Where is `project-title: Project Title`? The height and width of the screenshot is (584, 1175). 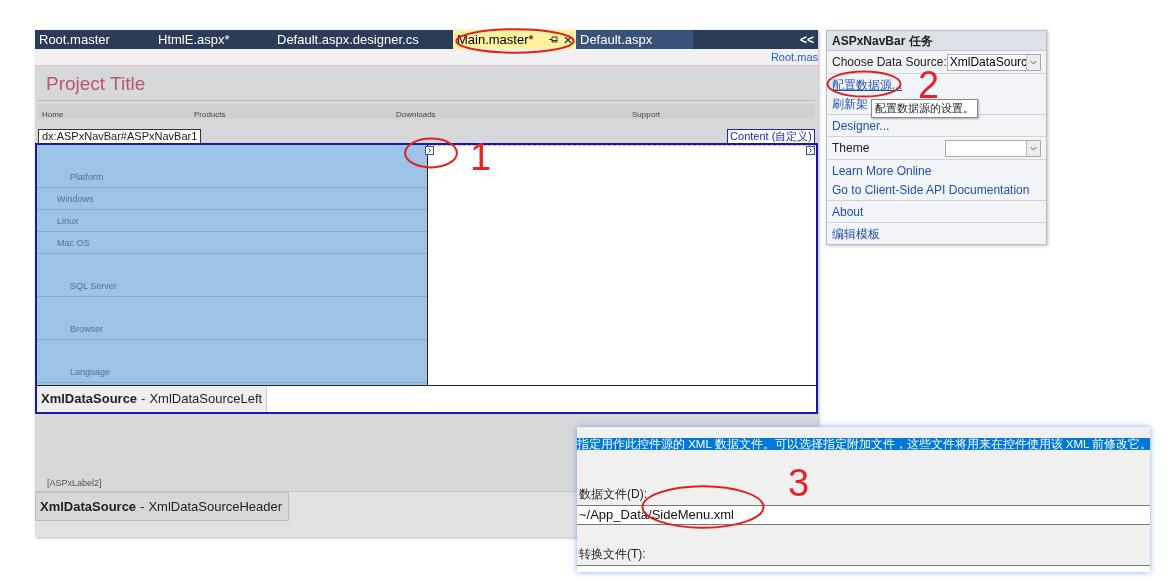 project-title: Project Title is located at coordinates (96, 84).